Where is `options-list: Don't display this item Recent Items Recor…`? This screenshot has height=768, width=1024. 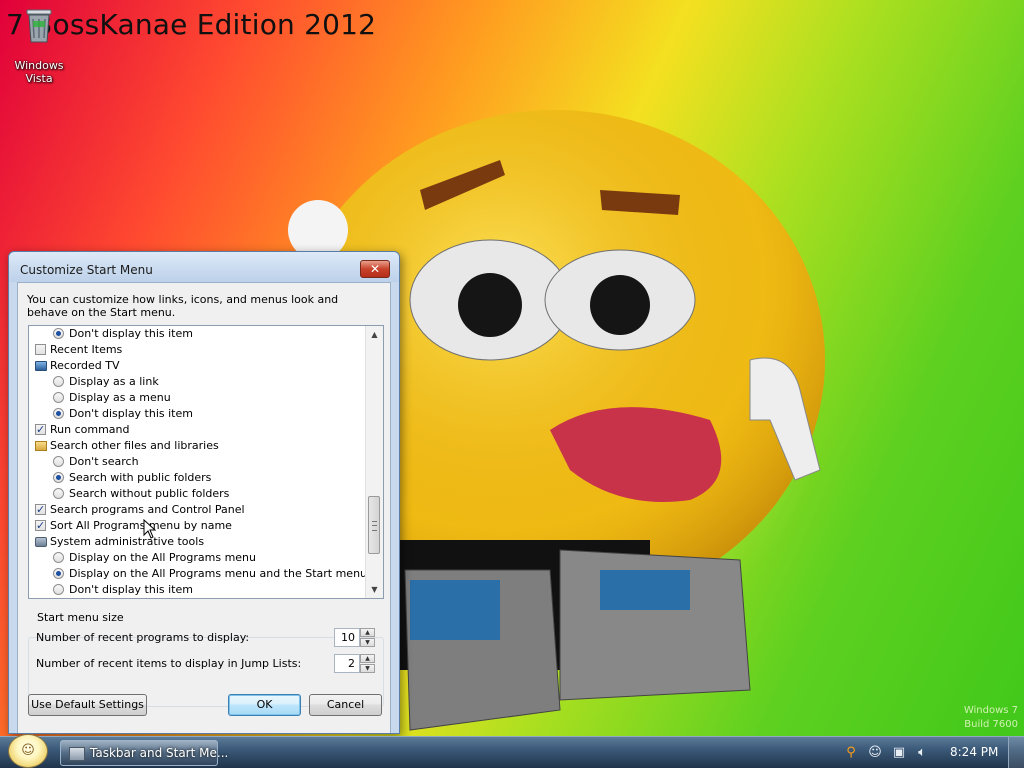
options-list: Don't display this item Recent Items Recor… is located at coordinates (198, 462).